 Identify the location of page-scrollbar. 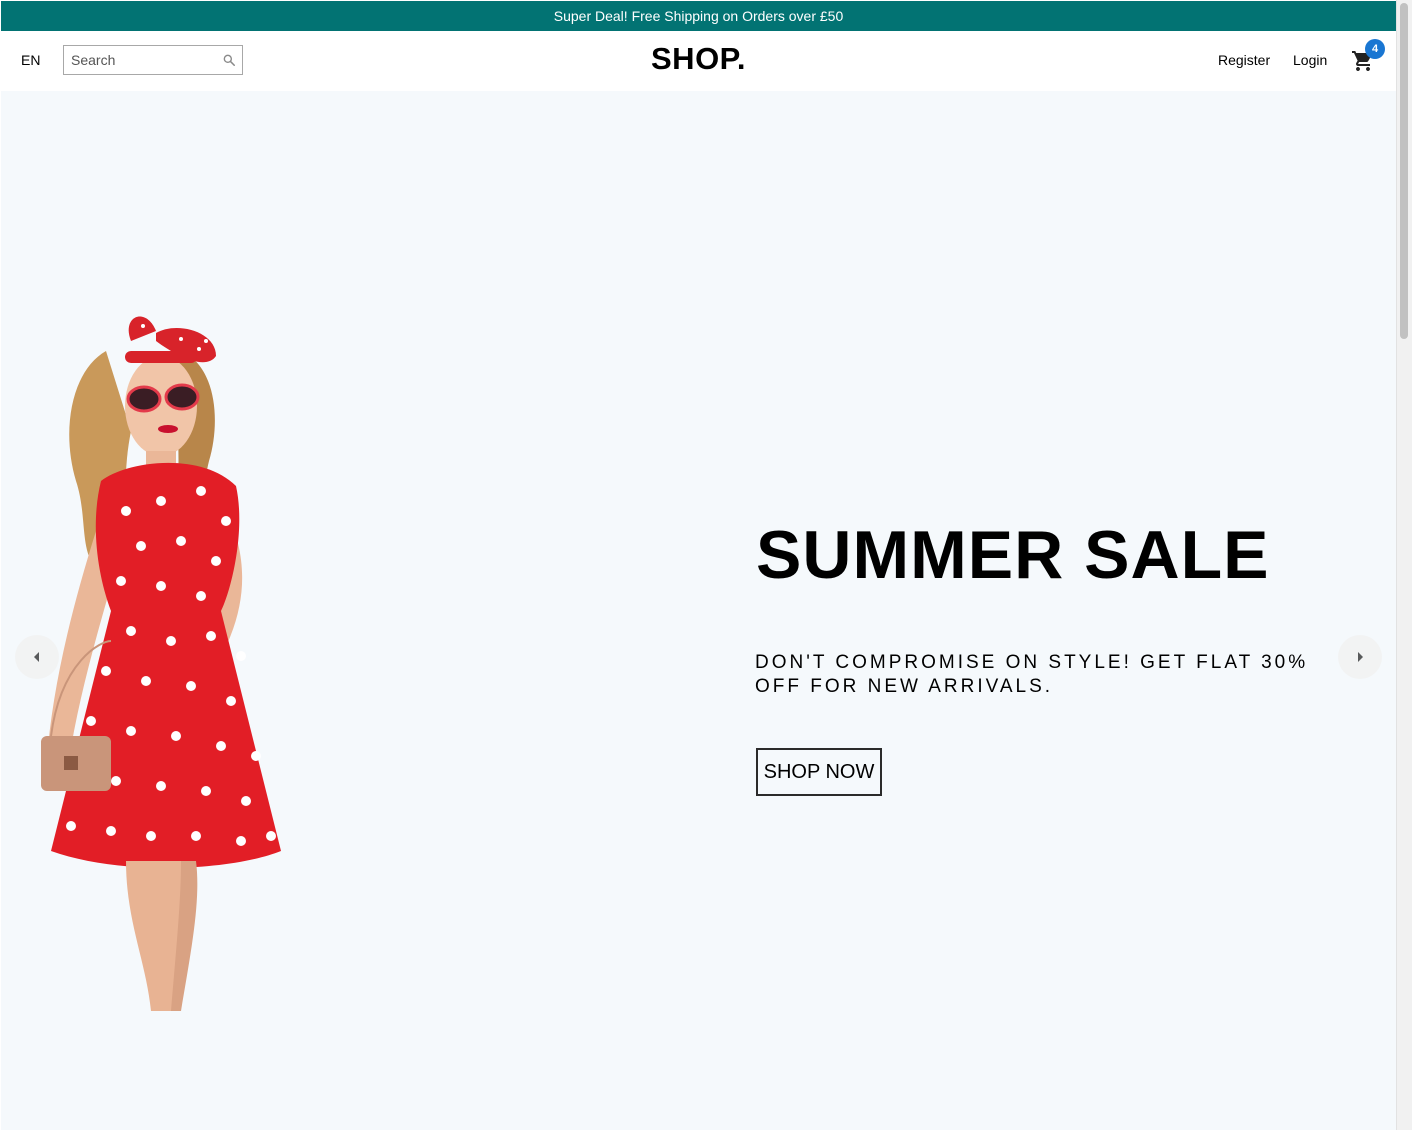
(1404, 565).